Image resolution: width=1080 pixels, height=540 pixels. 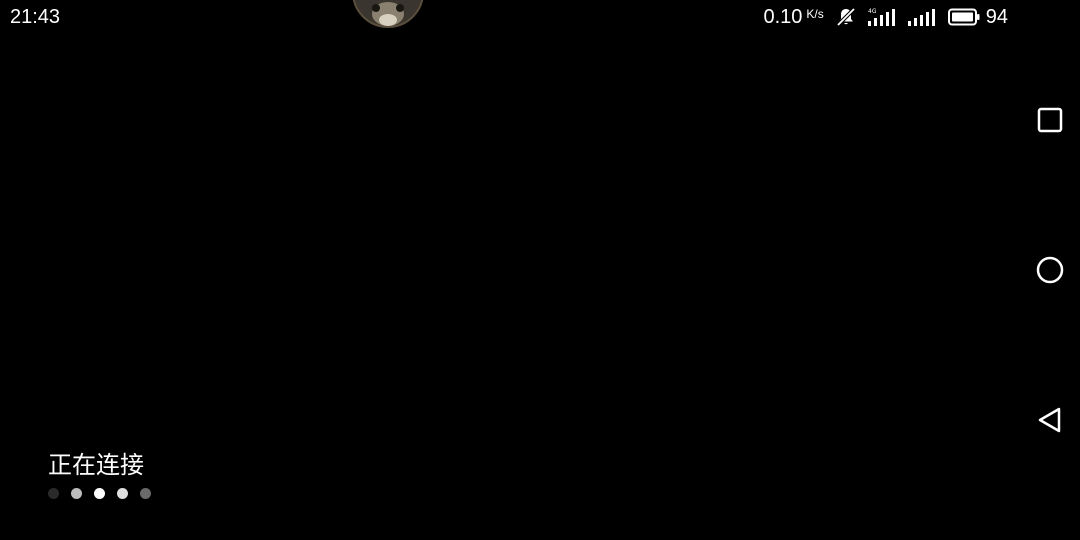 I want to click on signal-icon, so click(x=921, y=17).